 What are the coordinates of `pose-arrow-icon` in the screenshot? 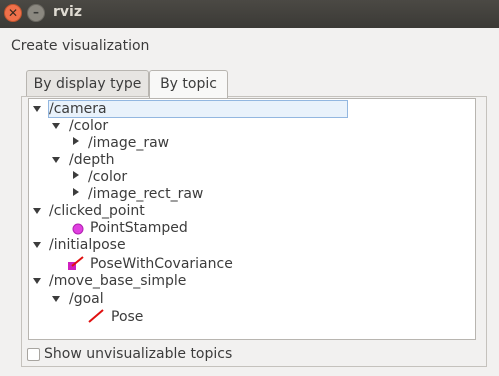 It's located at (96, 316).